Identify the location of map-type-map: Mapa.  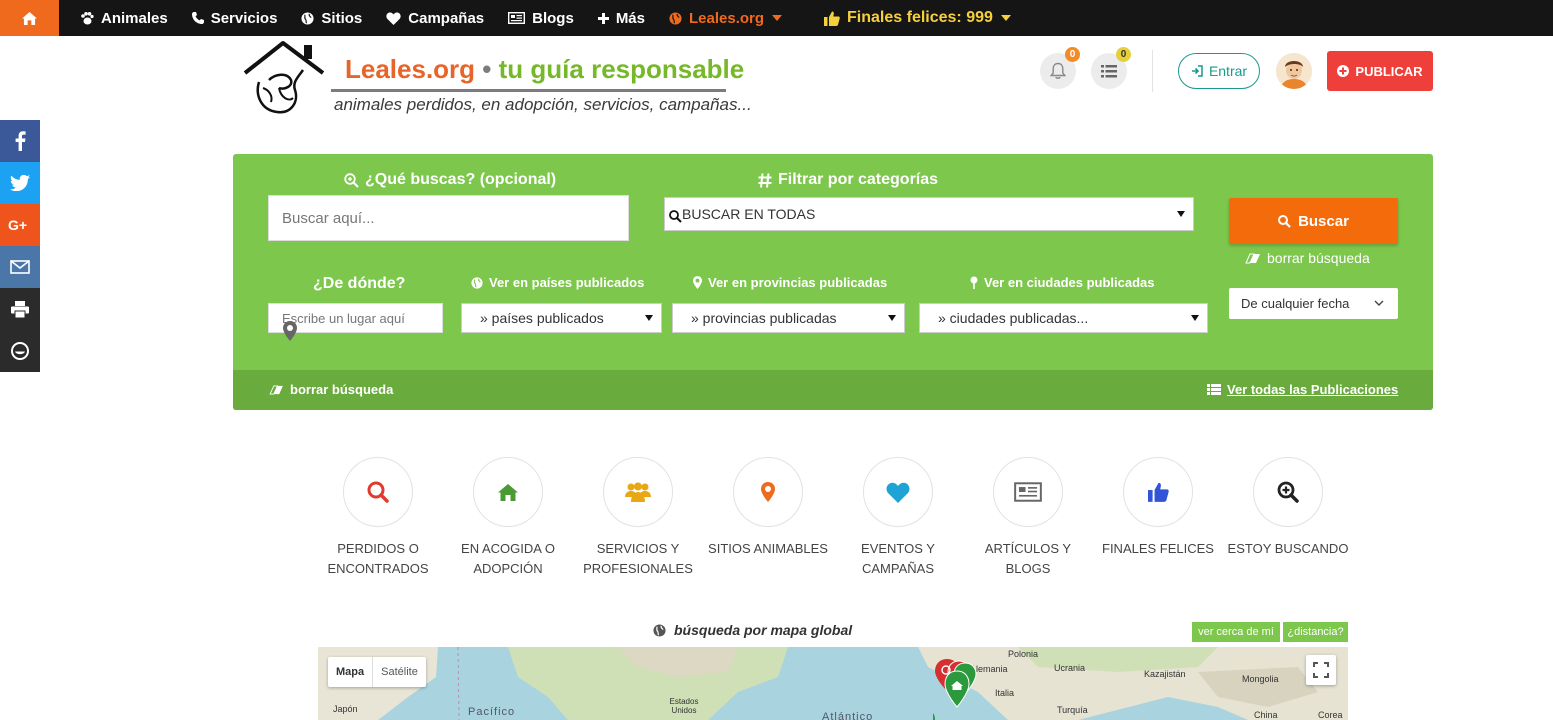
(351, 672).